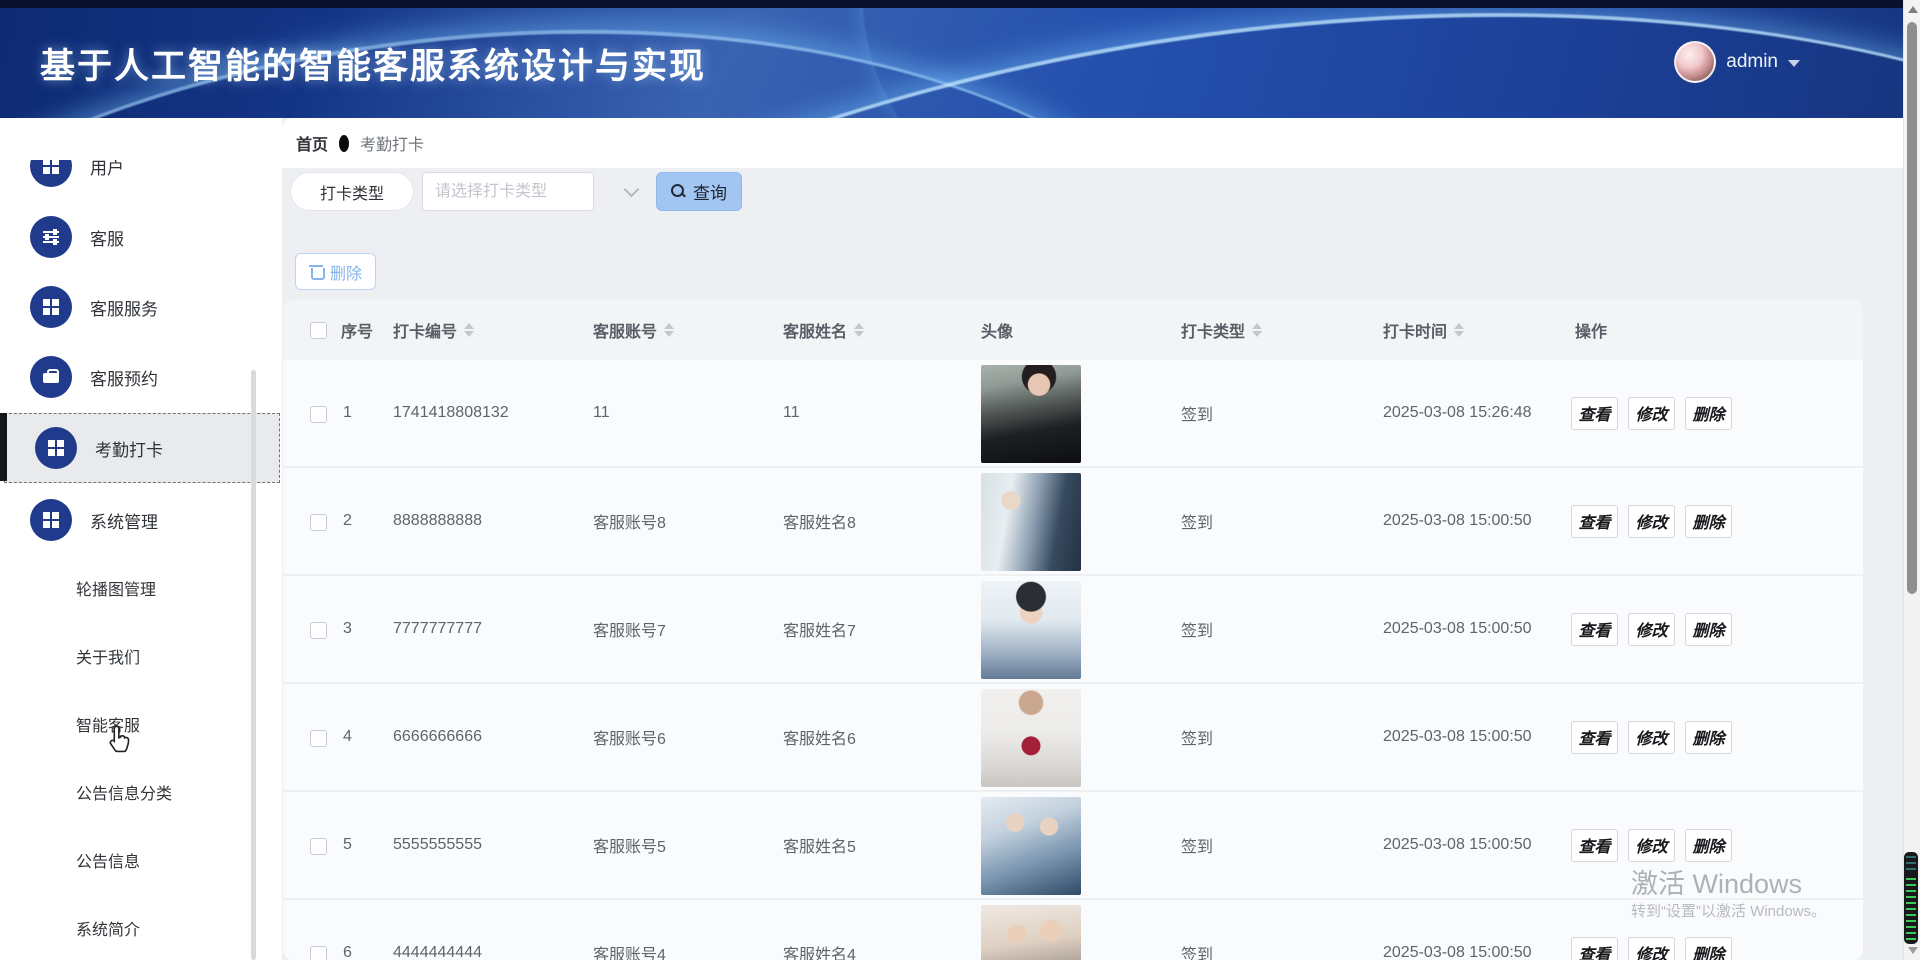 This screenshot has height=960, width=1920. Describe the element at coordinates (51, 307) in the screenshot. I see `grid-icon` at that location.